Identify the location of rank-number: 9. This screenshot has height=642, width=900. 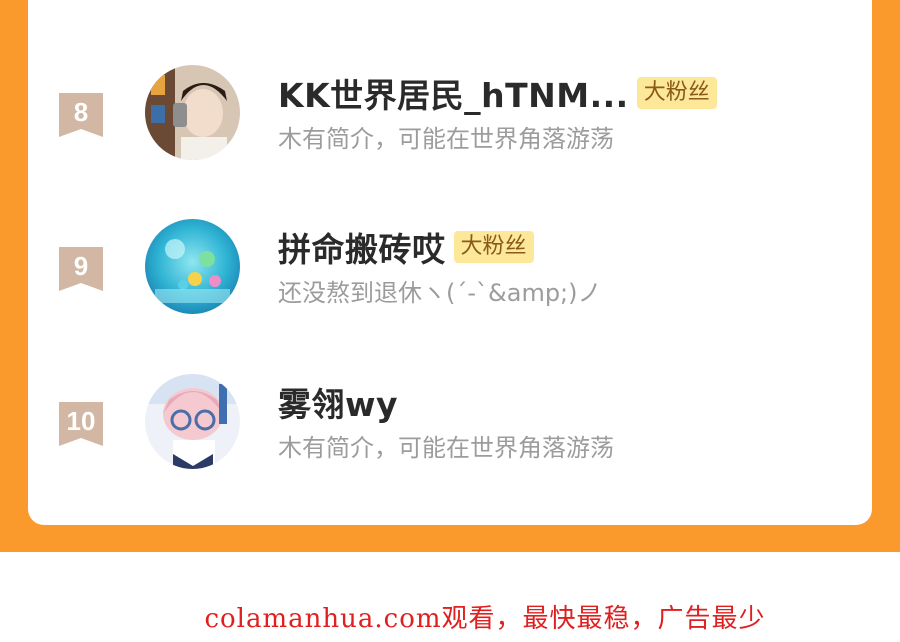
(81, 266).